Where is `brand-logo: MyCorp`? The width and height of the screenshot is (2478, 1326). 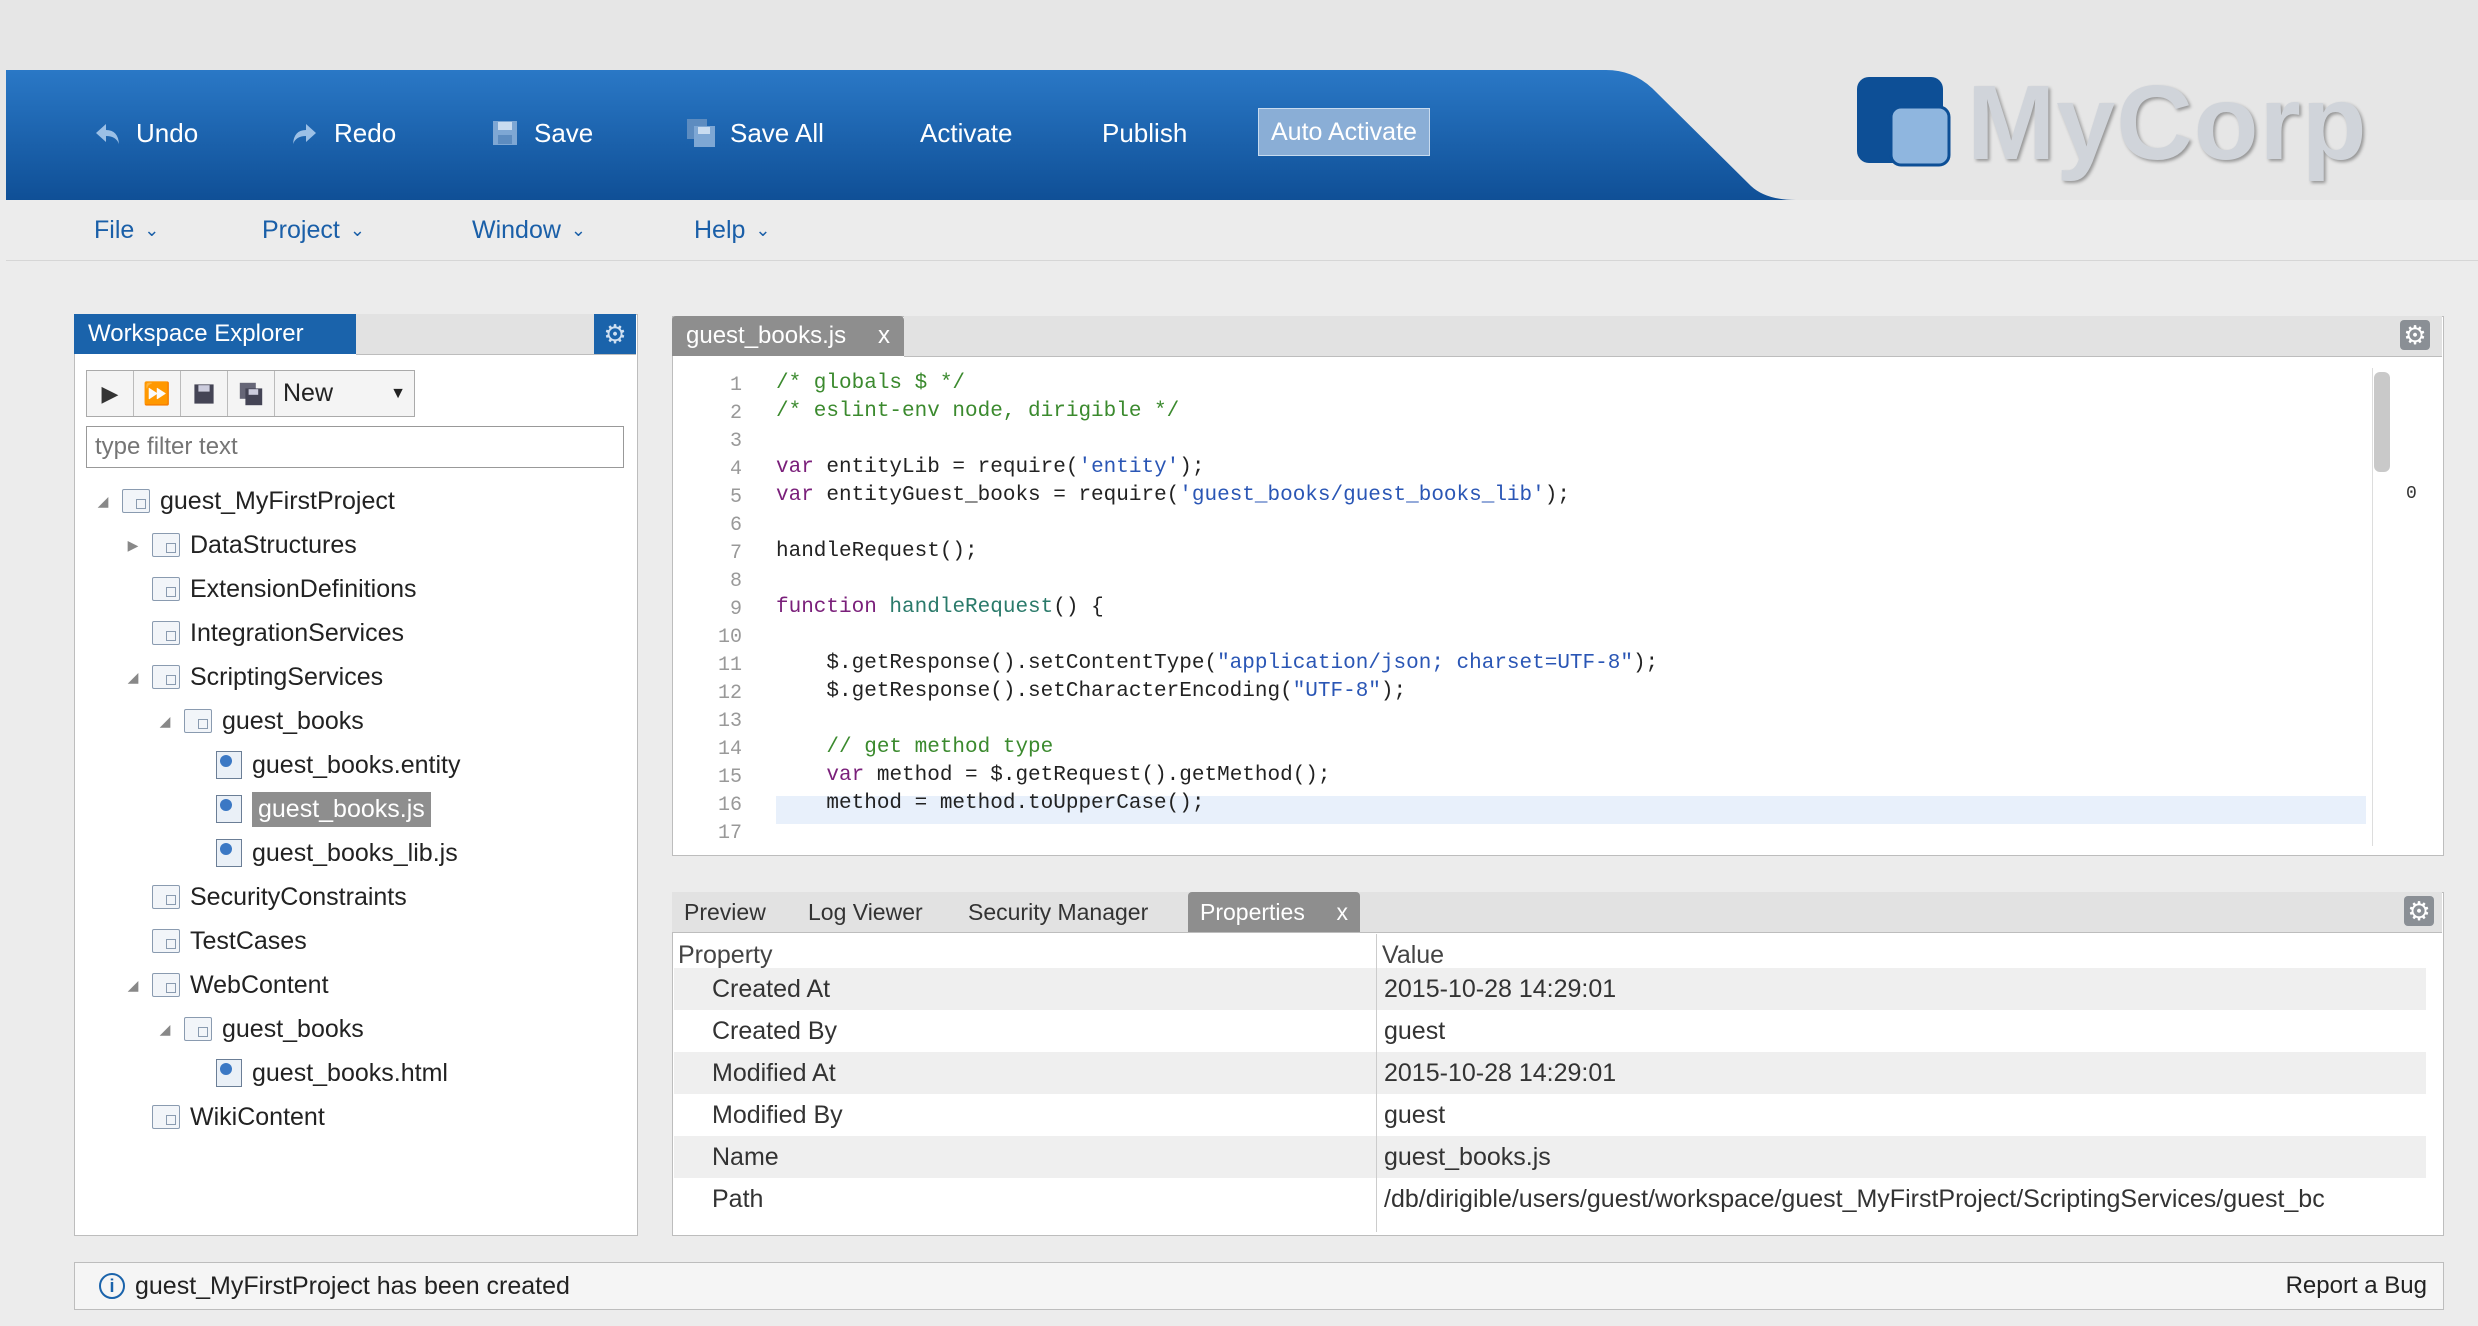
brand-logo: MyCorp is located at coordinates (2111, 123).